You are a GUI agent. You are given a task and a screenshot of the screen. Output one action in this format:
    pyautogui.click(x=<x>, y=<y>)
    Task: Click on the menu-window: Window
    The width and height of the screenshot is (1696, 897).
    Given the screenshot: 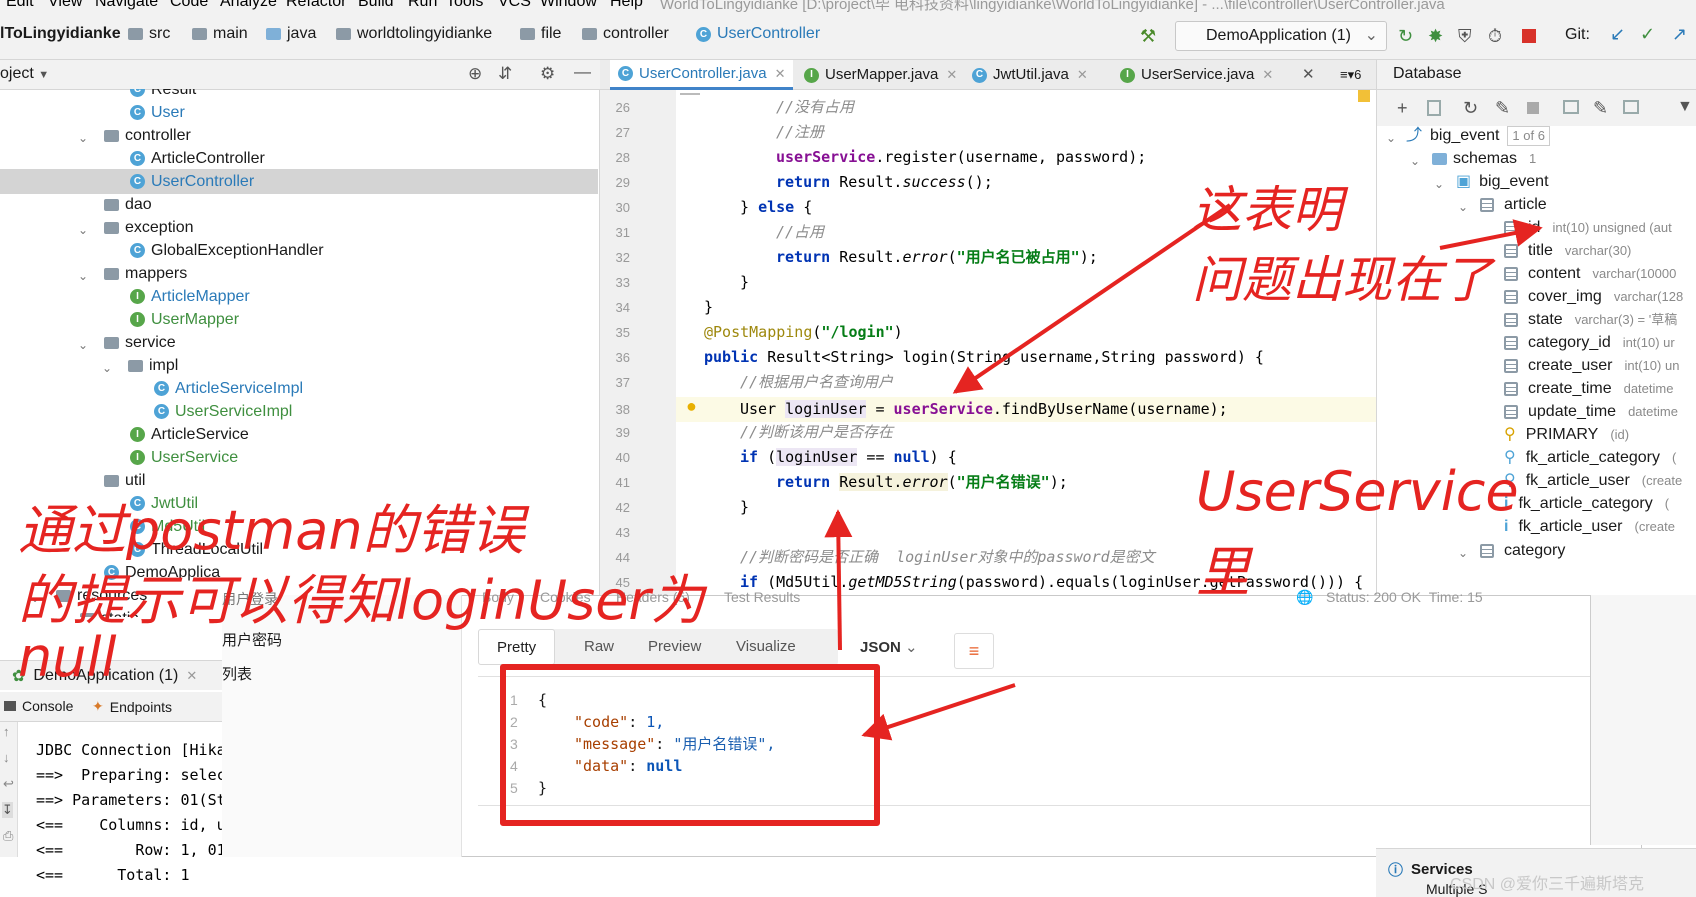 What is the action you would take?
    pyautogui.click(x=568, y=5)
    